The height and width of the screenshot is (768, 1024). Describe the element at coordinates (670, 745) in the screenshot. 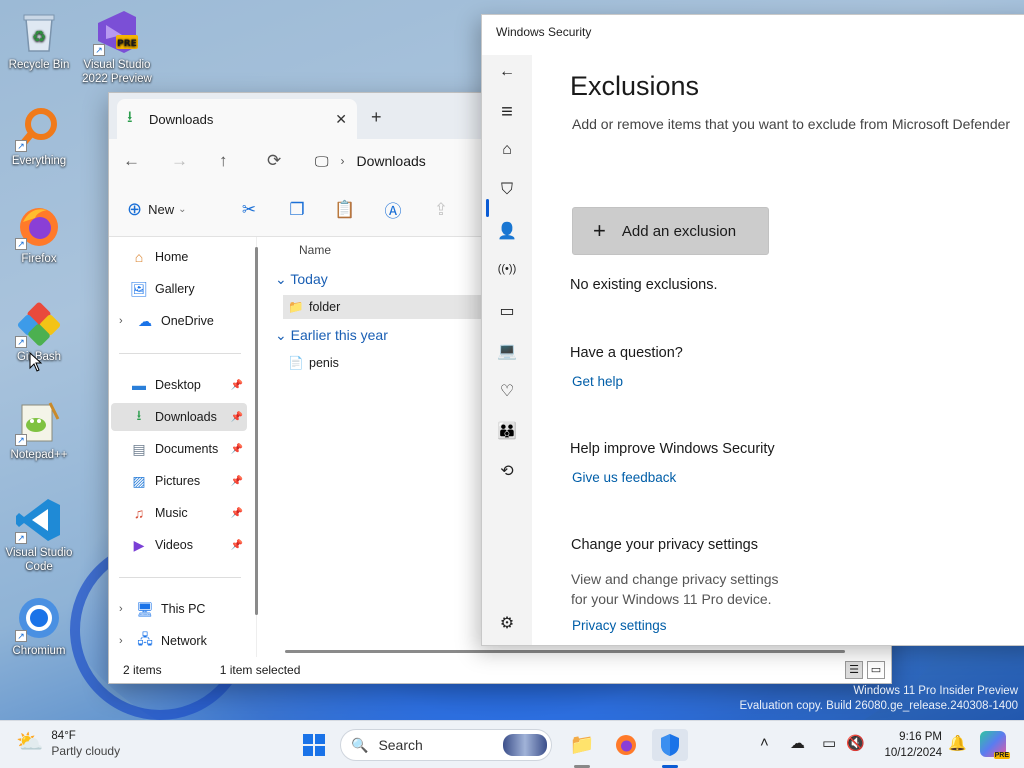

I see `windows-security-taskbar-icon` at that location.